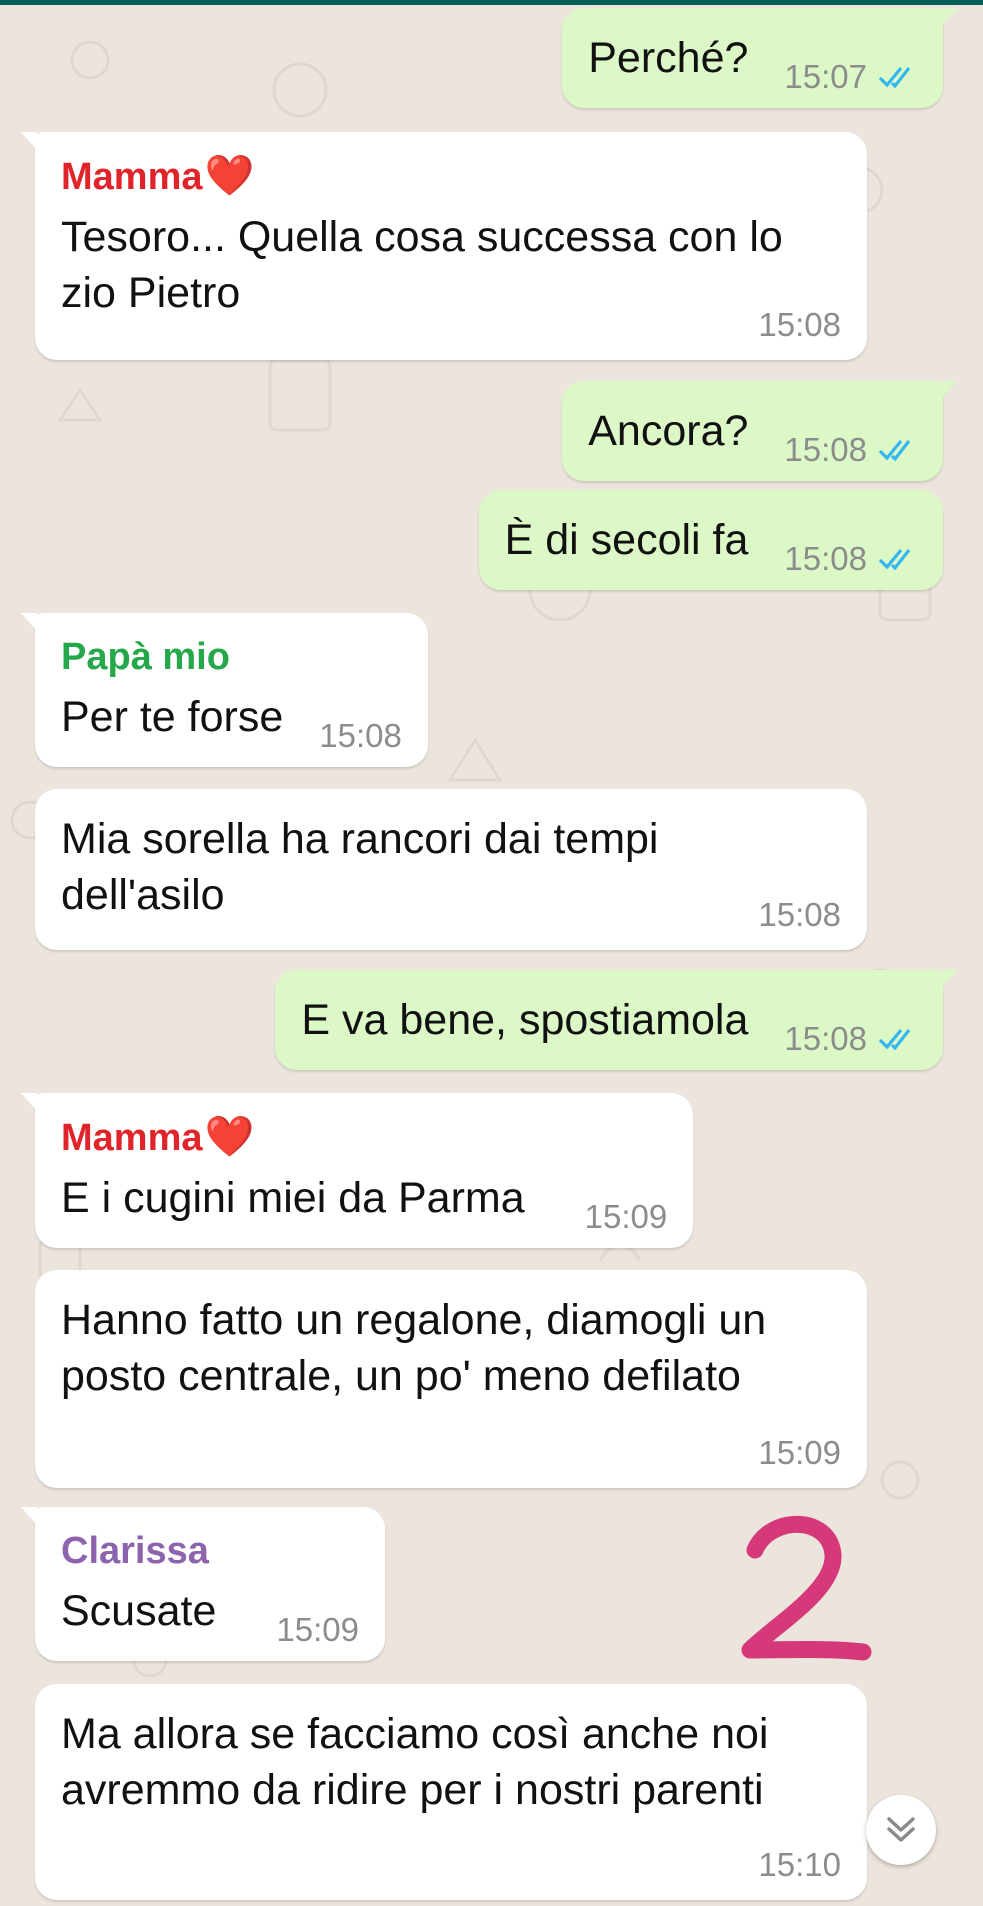  I want to click on message-meta: 15:07, so click(850, 77).